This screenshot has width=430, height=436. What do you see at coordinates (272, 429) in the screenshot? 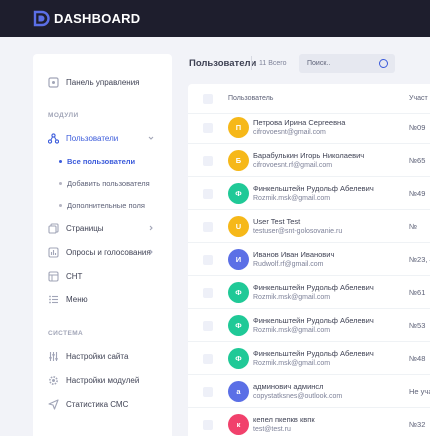
I see `user-email: test@test.ru` at bounding box center [272, 429].